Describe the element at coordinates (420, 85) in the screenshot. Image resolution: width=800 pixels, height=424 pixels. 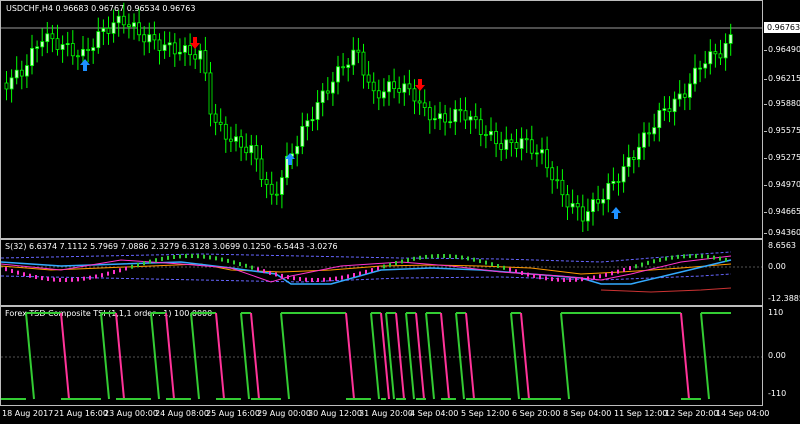
I see `arrow-down-icon` at that location.